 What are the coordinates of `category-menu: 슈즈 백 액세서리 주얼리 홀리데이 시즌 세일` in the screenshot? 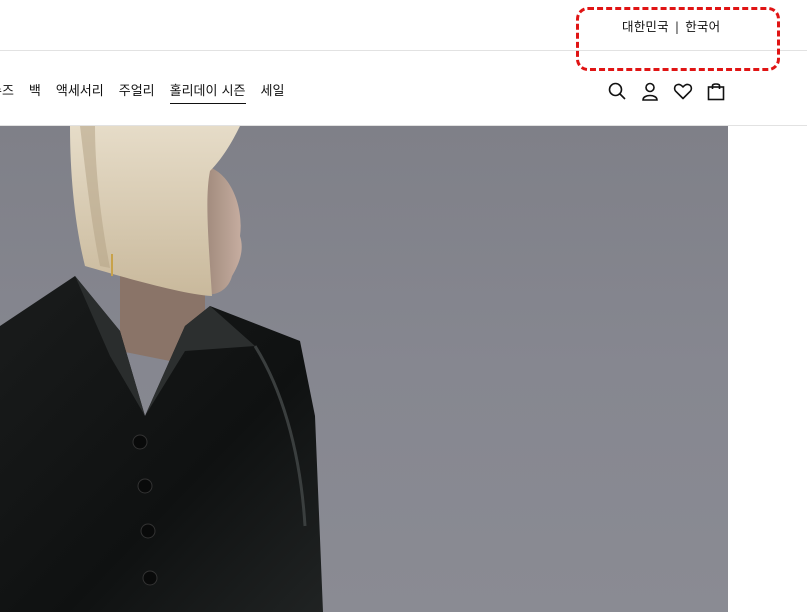 It's located at (149, 92).